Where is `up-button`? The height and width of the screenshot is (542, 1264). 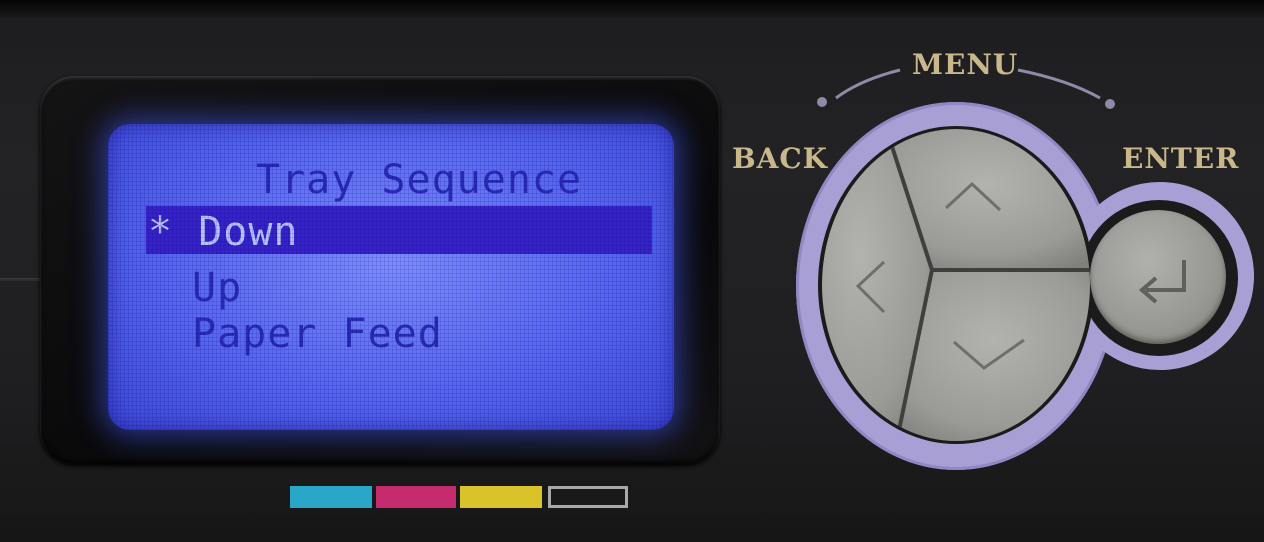
up-button is located at coordinates (990, 200).